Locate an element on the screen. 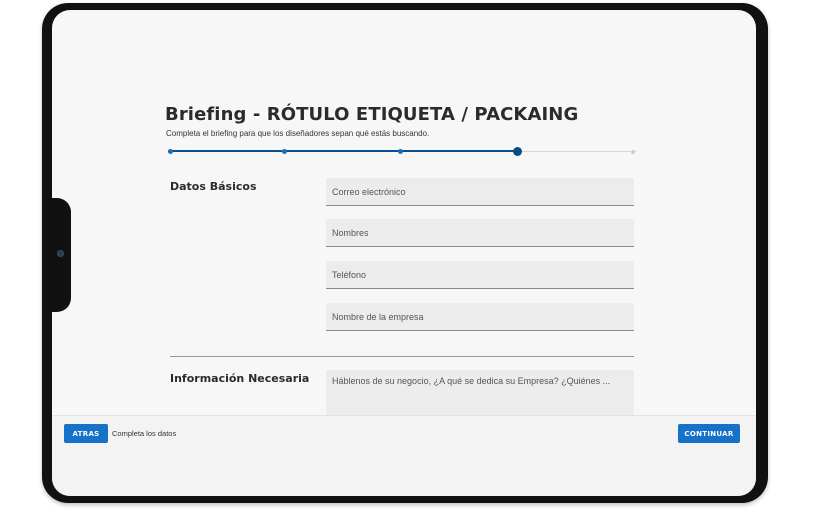 Image resolution: width=822 pixels, height=510 pixels. back-button: ATRAS is located at coordinates (86, 433).